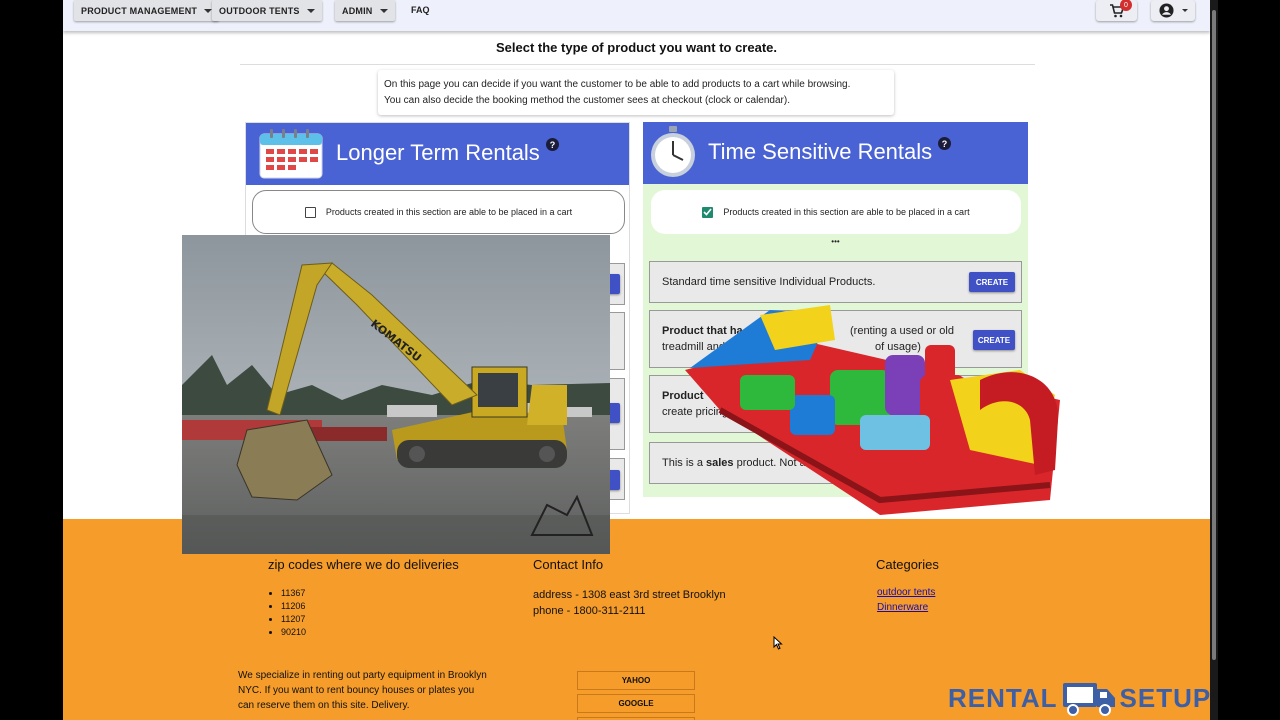 The height and width of the screenshot is (720, 1280). I want to click on zip-code: 11367, so click(293, 593).